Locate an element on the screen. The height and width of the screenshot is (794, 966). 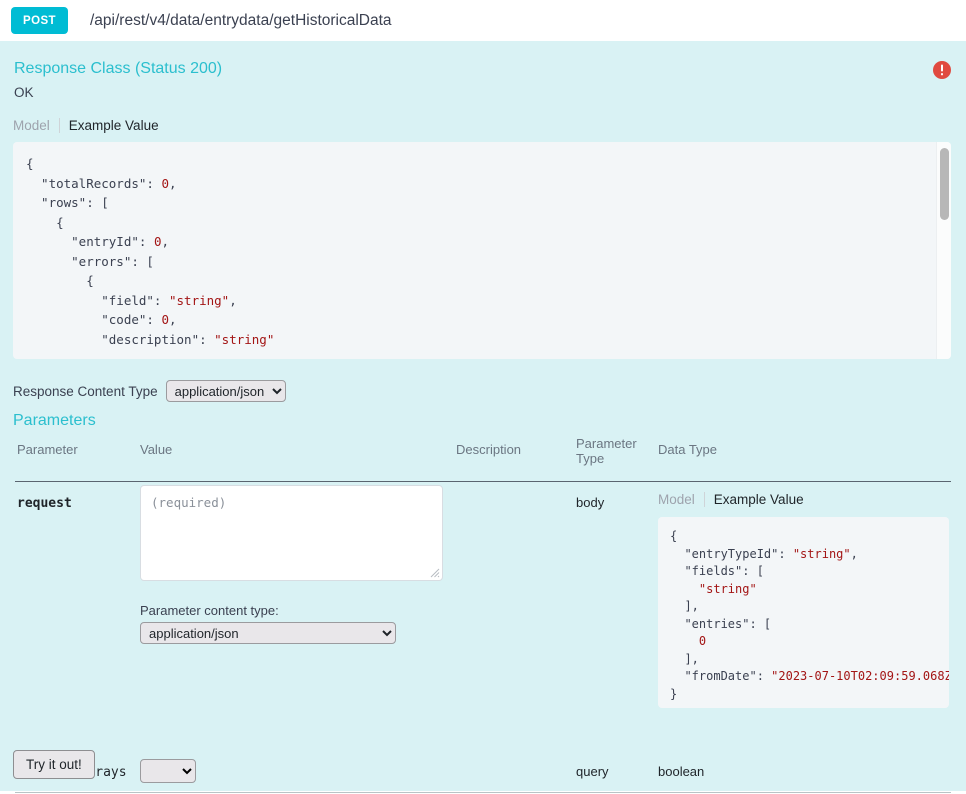
tab-example-value: Example Value is located at coordinates (113, 125).